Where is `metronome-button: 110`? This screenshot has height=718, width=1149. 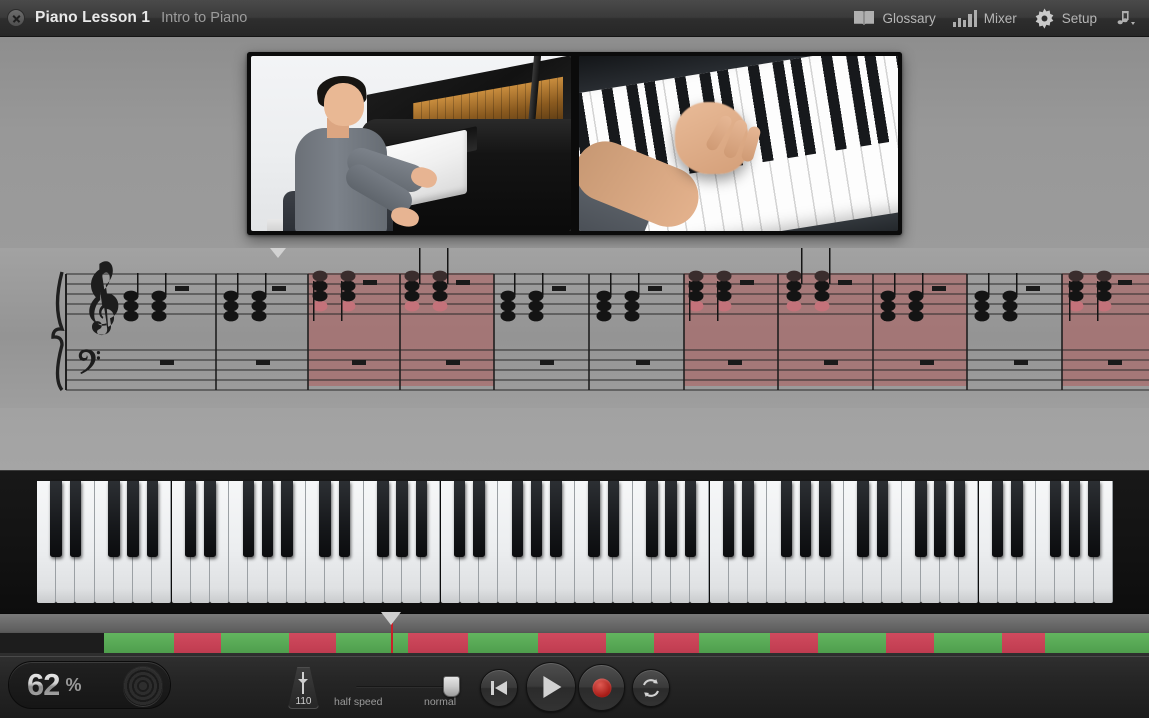 metronome-button: 110 is located at coordinates (303, 688).